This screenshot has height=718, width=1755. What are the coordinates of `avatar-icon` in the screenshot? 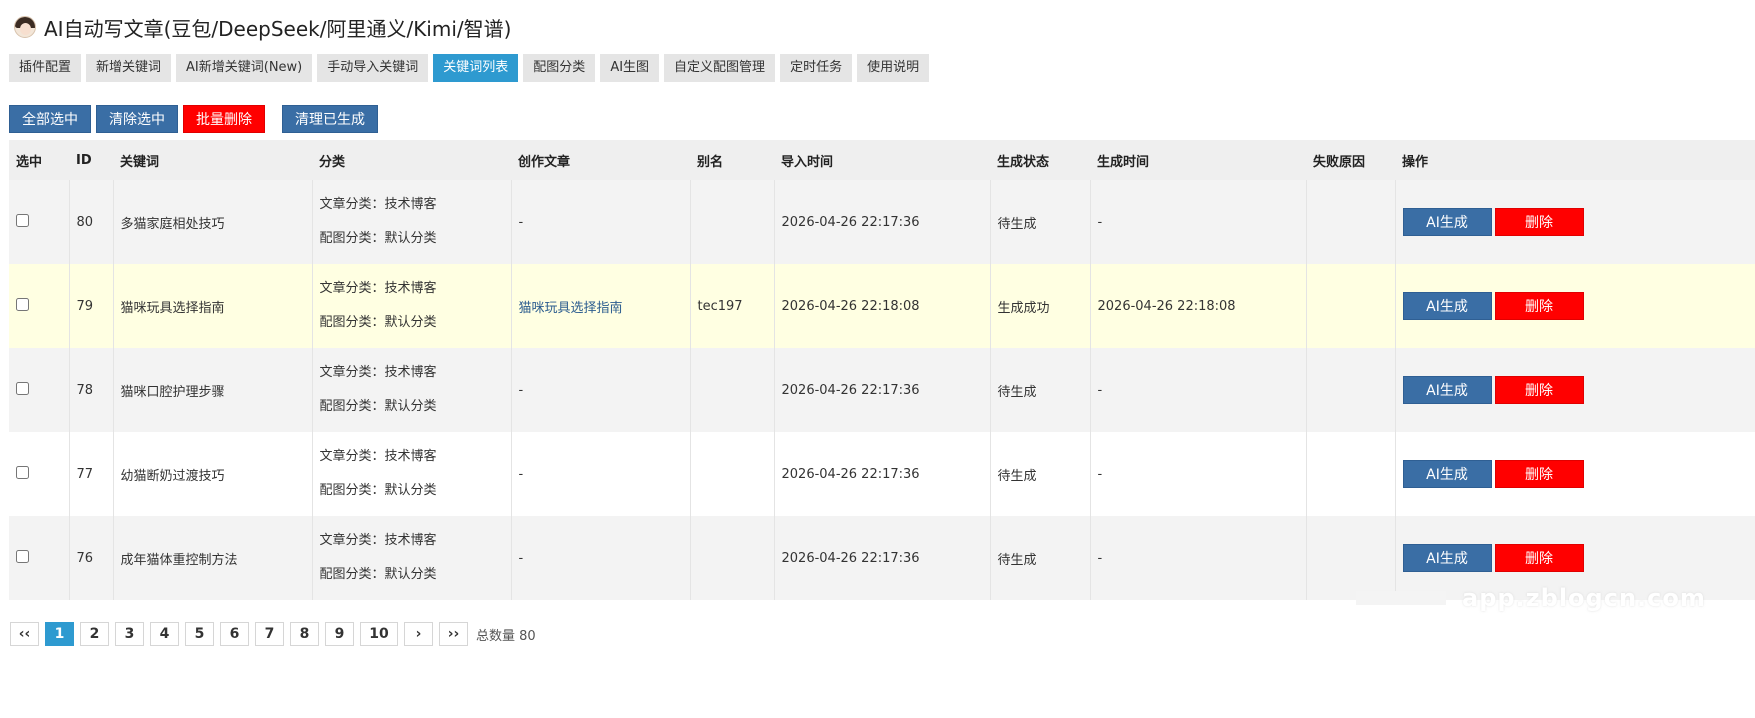 It's located at (25, 27).